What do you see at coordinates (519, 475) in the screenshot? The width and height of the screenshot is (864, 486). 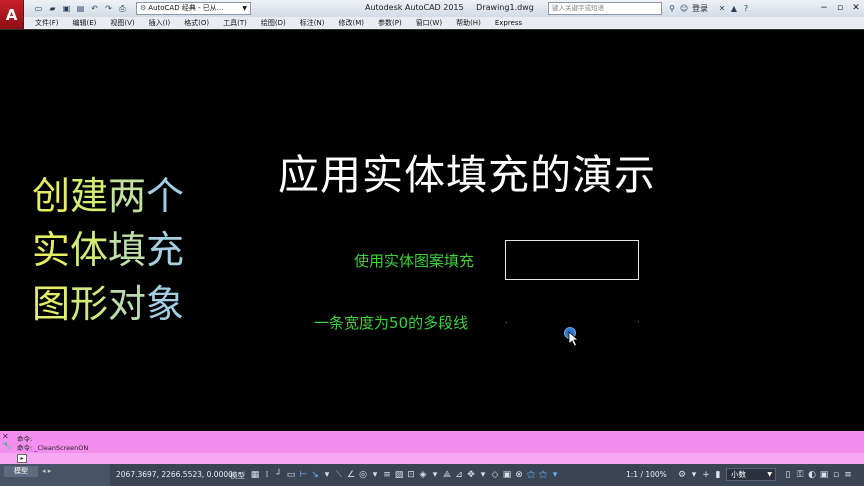 I see `annotation-visibility-icon: ⊗` at bounding box center [519, 475].